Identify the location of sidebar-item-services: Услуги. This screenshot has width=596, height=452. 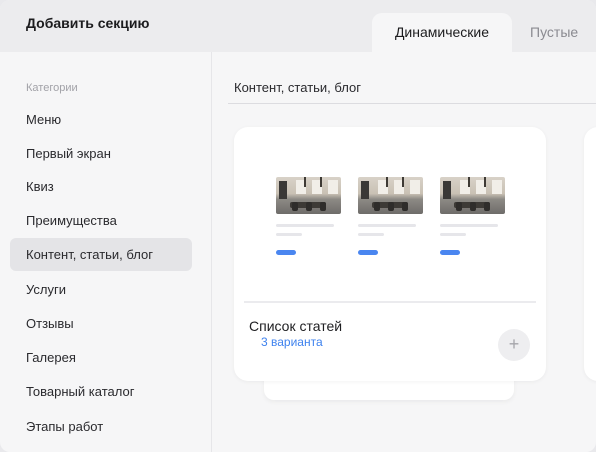
(101, 289).